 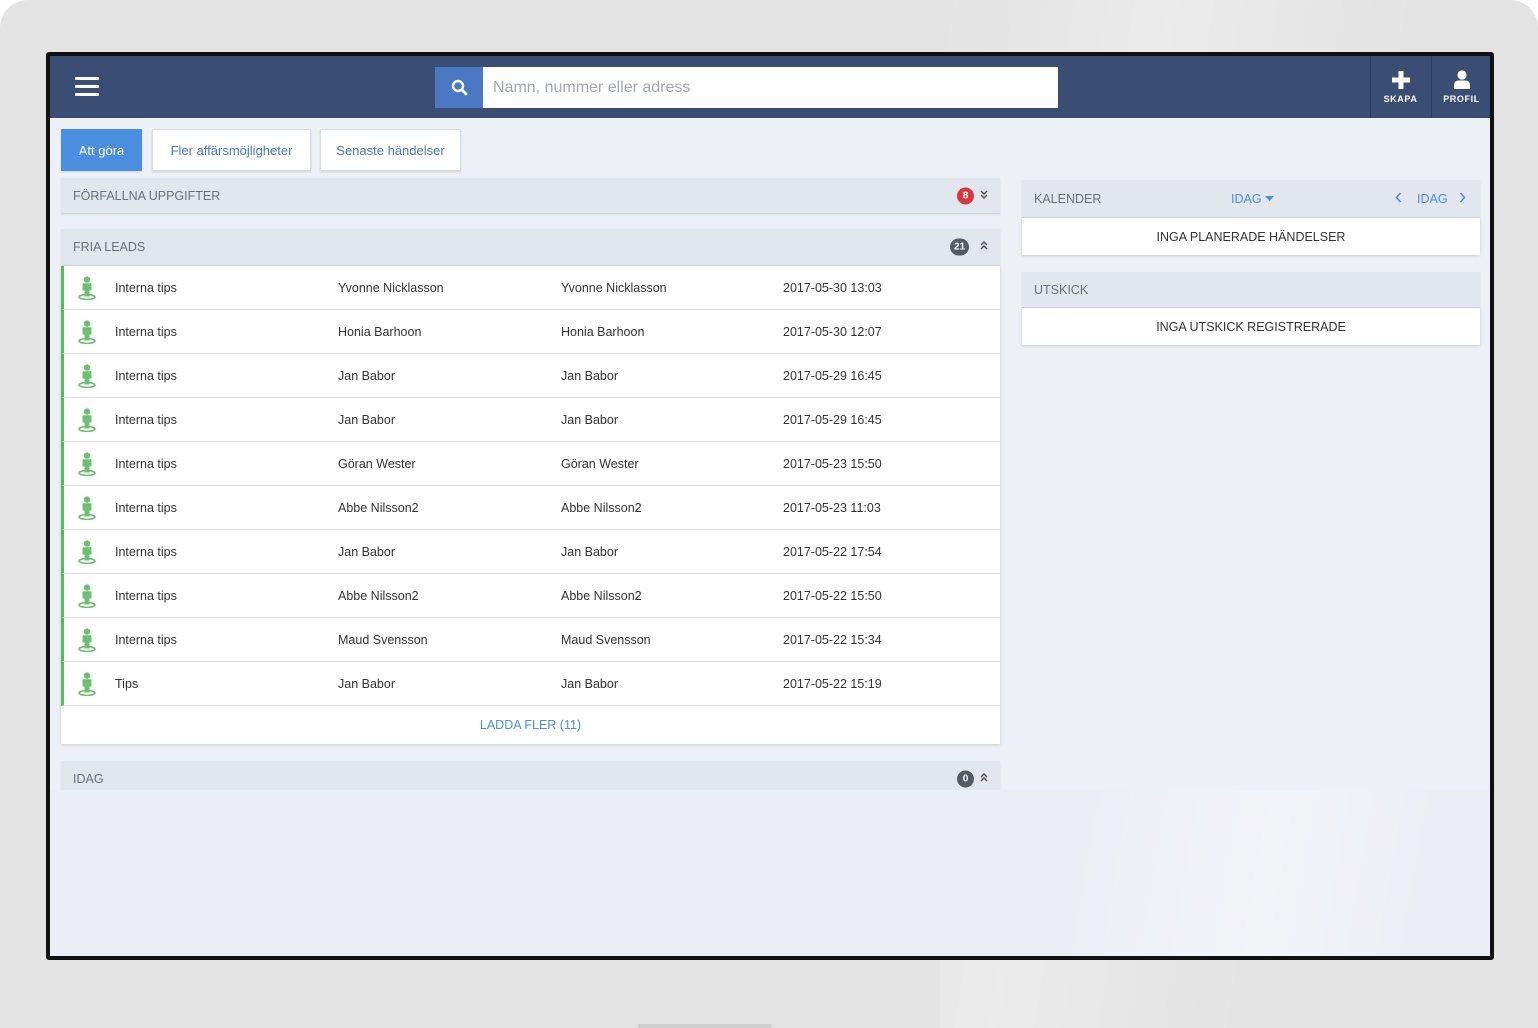 I want to click on lead-row: Tips Jan Babor Jan Babor 2017-05-22 15:19, so click(x=530, y=684).